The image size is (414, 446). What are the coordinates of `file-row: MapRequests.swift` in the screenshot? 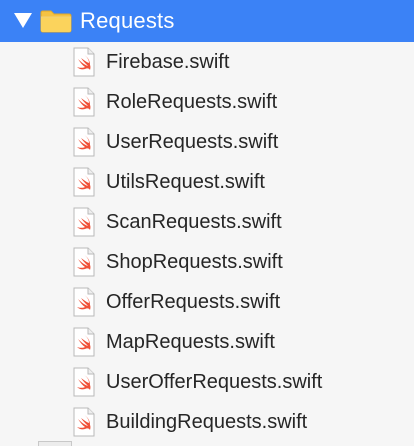 It's located at (207, 342).